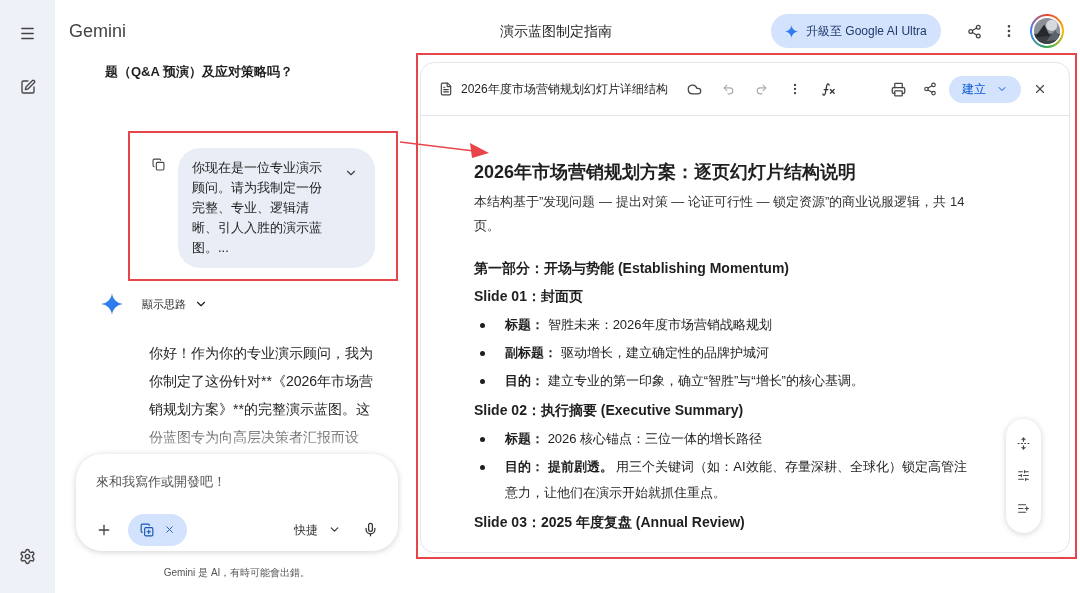 This screenshot has height=593, width=1080. I want to click on expand-icon, so click(1023, 443).